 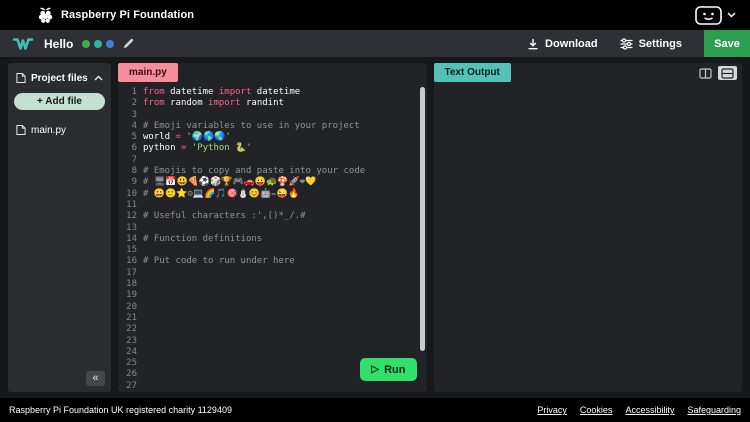 I want to click on line-number: 10, so click(x=131, y=193).